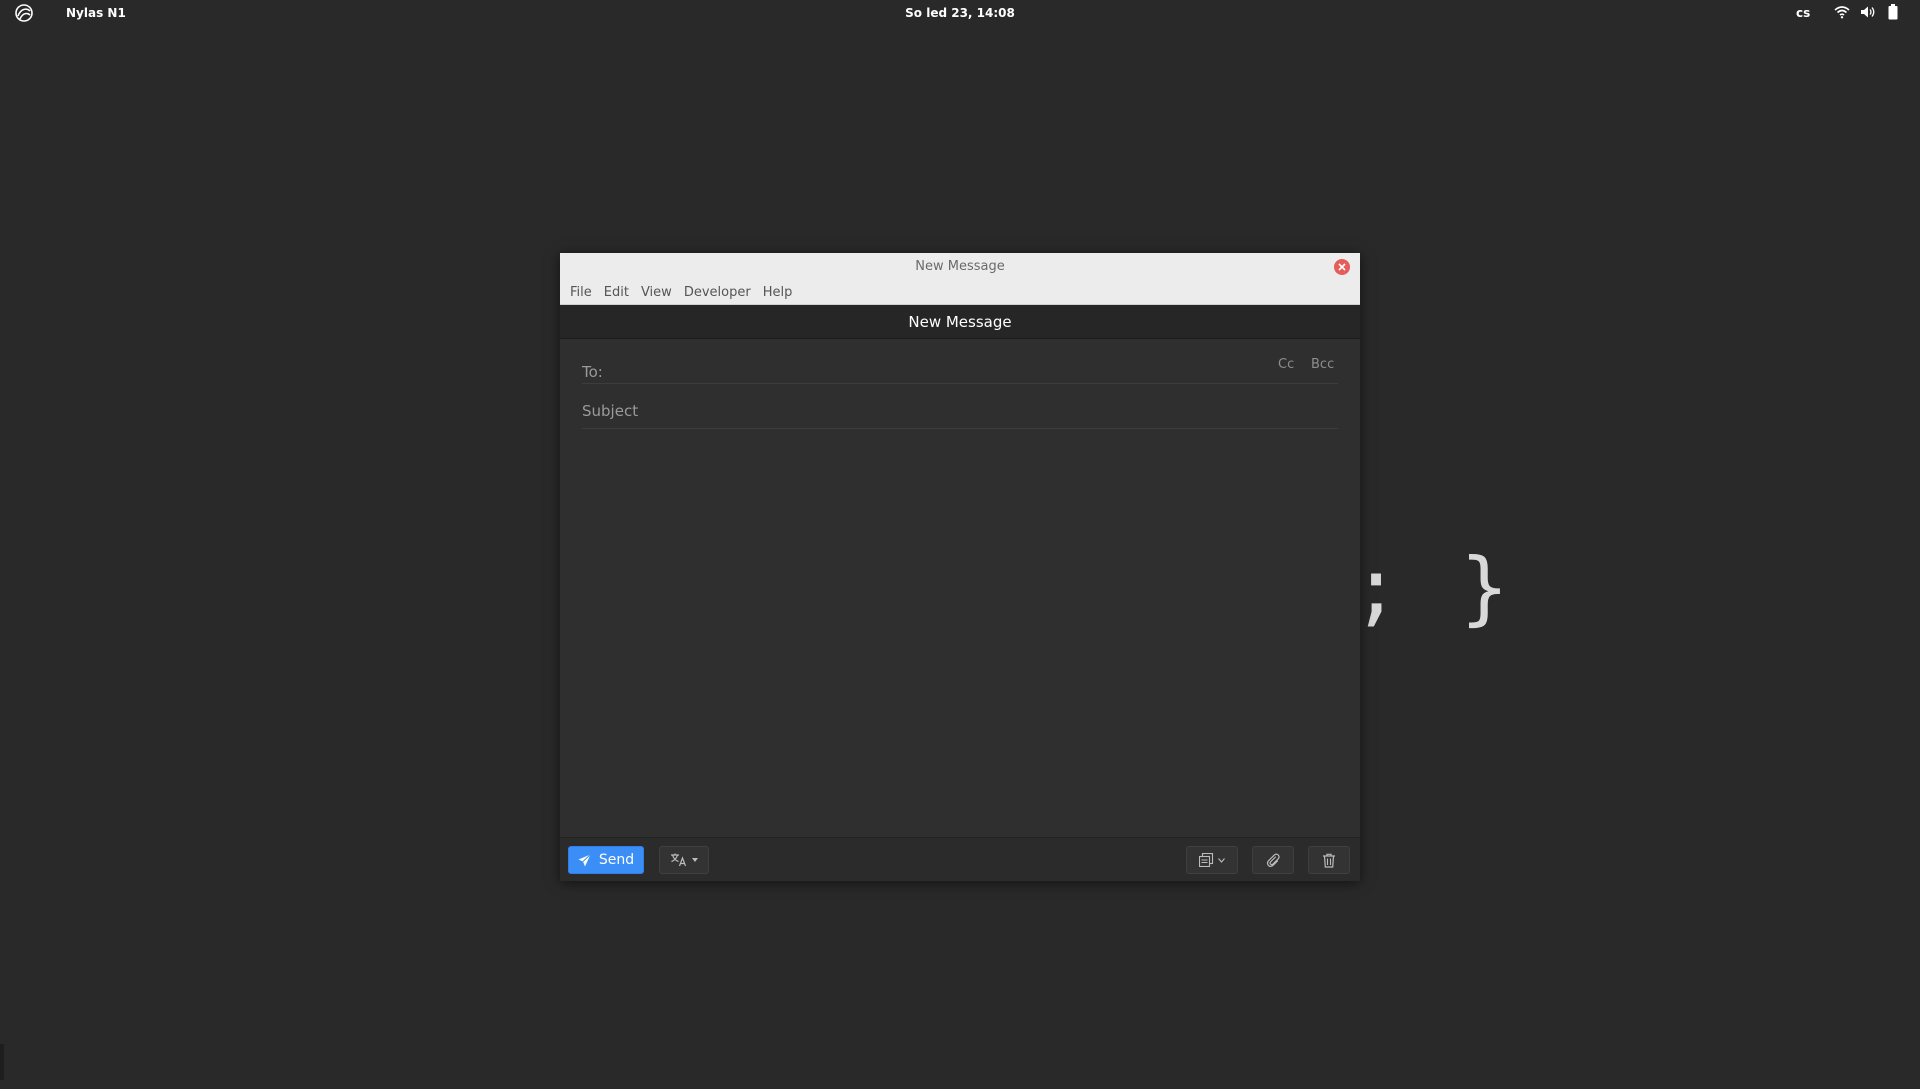 This screenshot has width=1920, height=1089. What do you see at coordinates (918, 369) in the screenshot?
I see `to-input` at bounding box center [918, 369].